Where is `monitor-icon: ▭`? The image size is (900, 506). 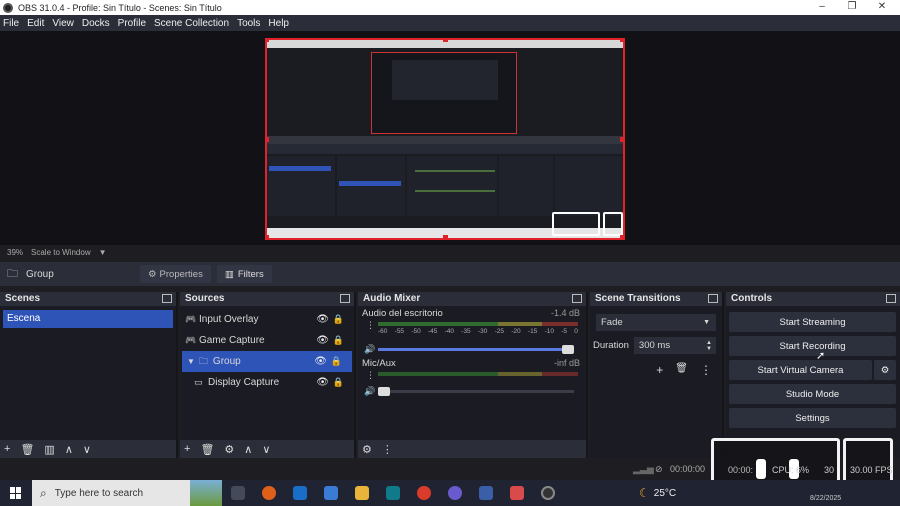 monitor-icon: ▭ is located at coordinates (198, 382).